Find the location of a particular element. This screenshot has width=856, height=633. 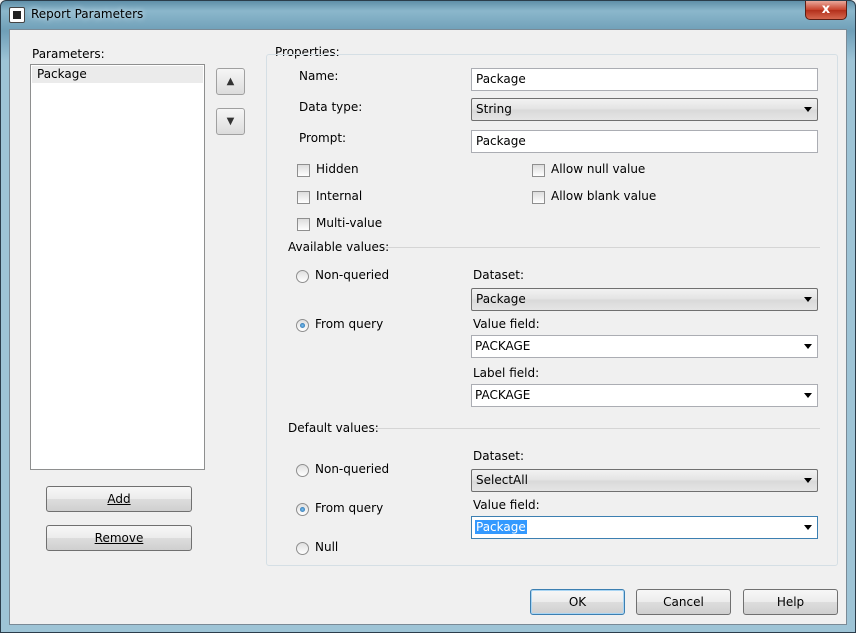

available-labelfield-value: PACKAGE is located at coordinates (503, 395).